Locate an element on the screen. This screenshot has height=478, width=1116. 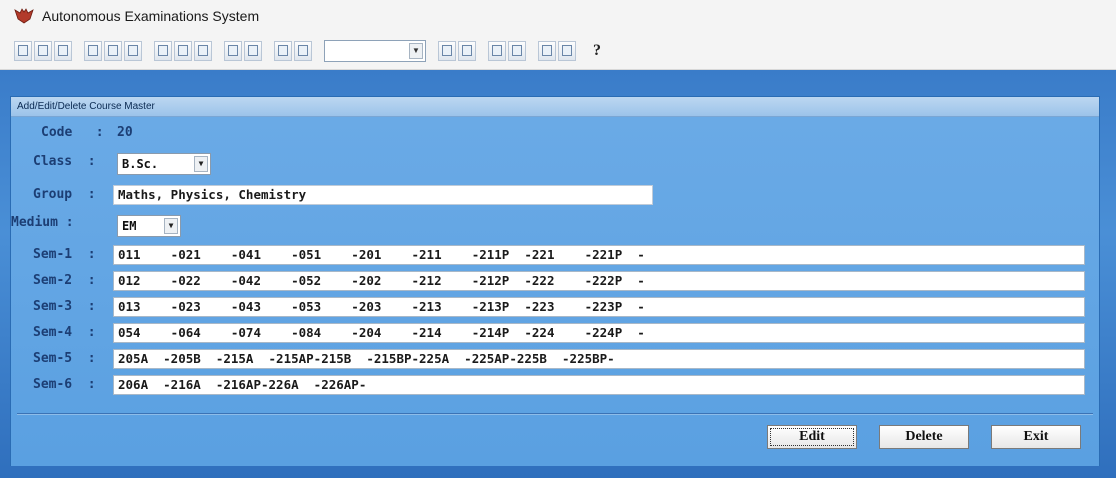
toolbar-group-print is located at coordinates (114, 50).